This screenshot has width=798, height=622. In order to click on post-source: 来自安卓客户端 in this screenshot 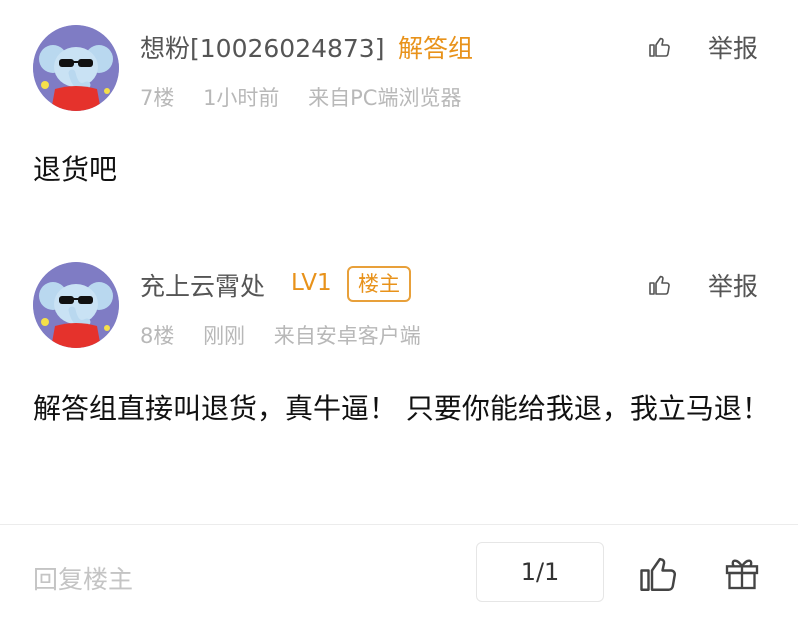, I will do `click(347, 336)`.